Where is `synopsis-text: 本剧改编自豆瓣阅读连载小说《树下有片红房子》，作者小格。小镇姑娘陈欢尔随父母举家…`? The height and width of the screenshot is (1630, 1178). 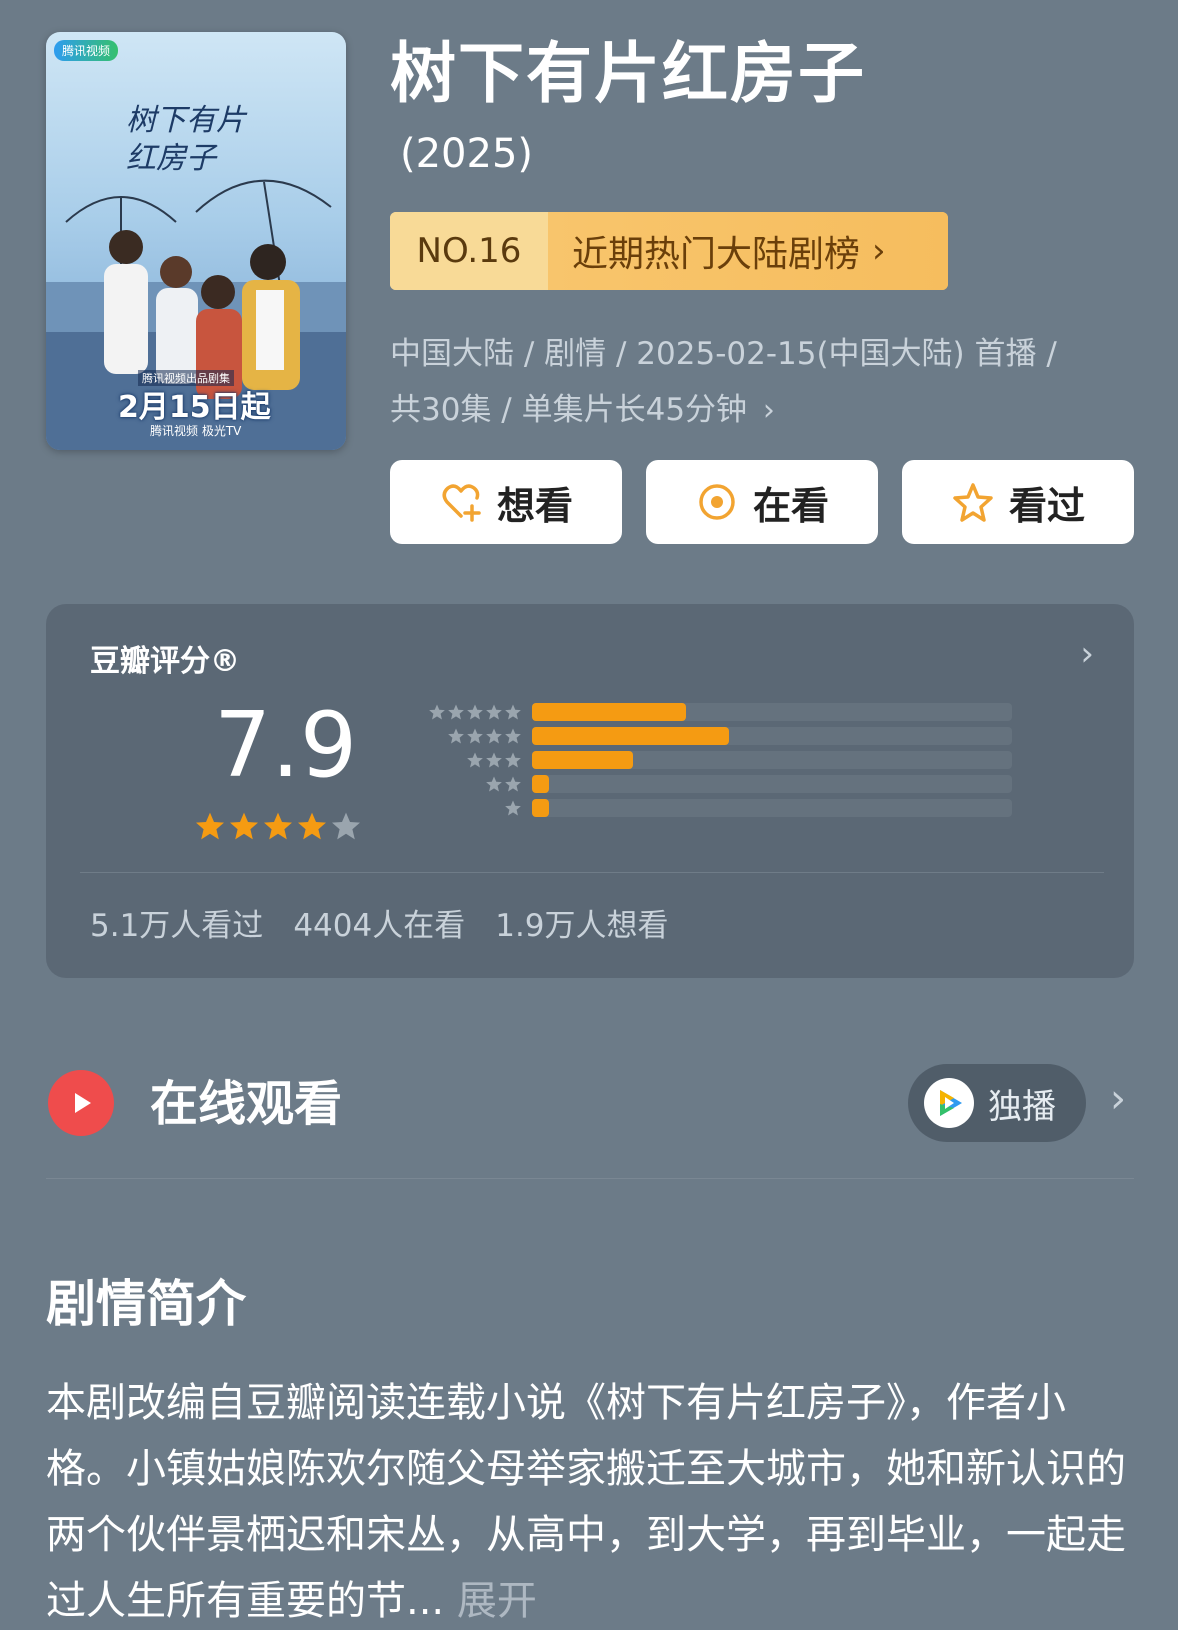
synopsis-text: 本剧改编自豆瓣阅读连载小说《树下有片红房子》，作者小格。小镇姑娘陈欢尔随父母举家… is located at coordinates (586, 1502).